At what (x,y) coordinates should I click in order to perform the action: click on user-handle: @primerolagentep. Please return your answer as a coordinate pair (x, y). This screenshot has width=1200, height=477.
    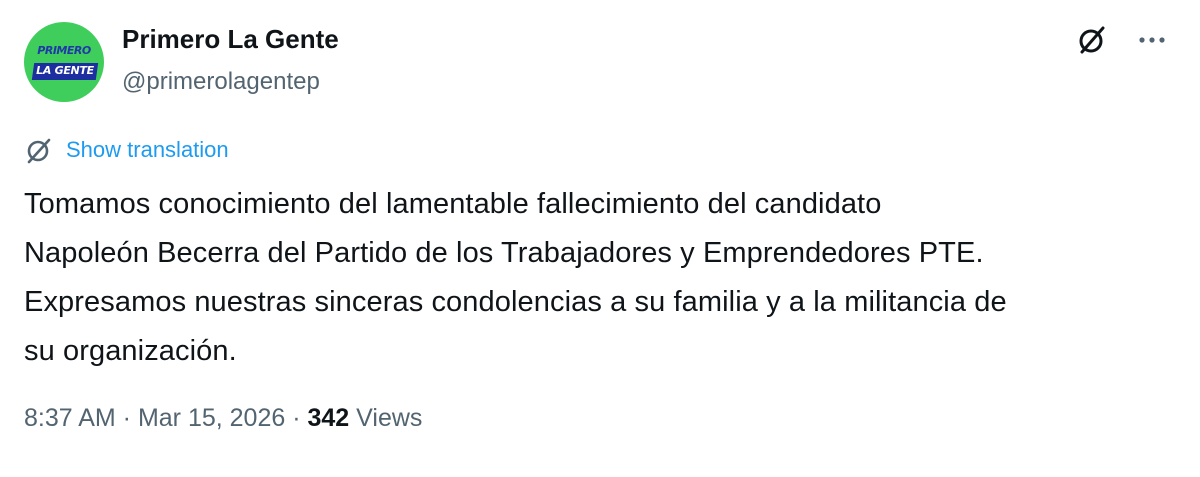
    Looking at the image, I should click on (221, 82).